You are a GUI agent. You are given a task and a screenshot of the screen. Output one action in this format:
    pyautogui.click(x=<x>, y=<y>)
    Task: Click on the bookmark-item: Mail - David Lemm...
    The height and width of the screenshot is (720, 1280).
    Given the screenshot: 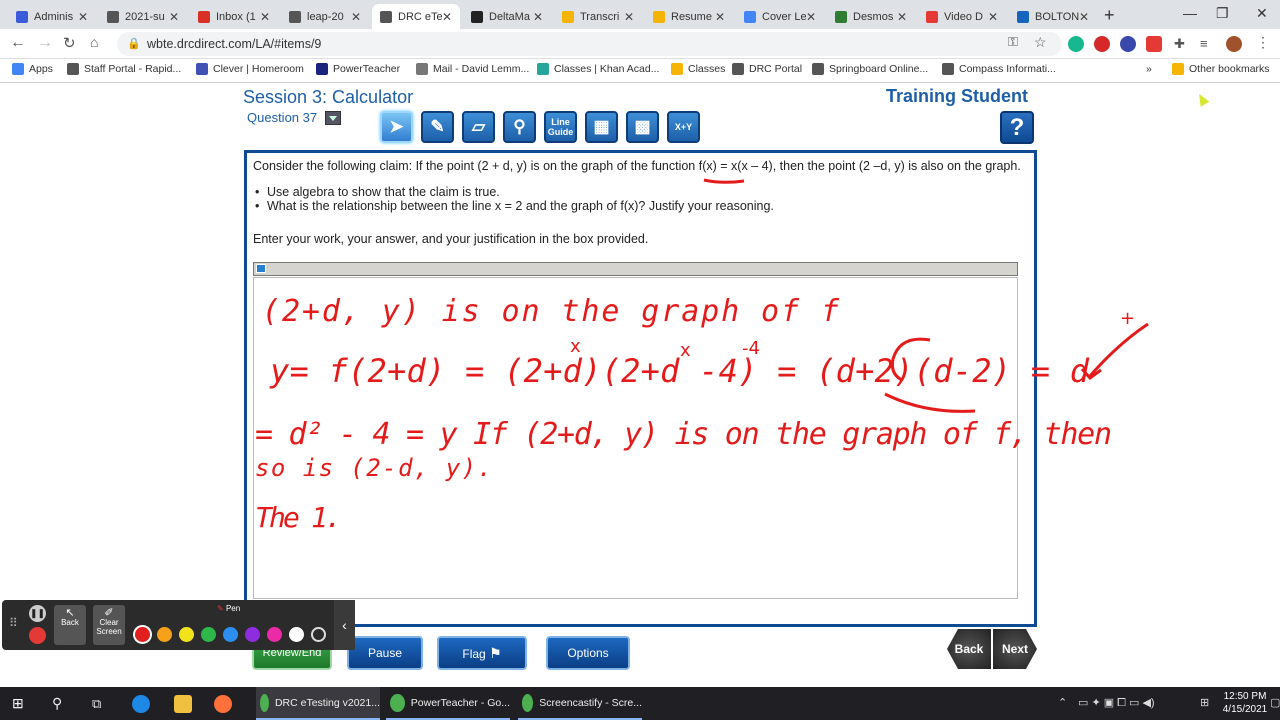 What is the action you would take?
    pyautogui.click(x=472, y=69)
    